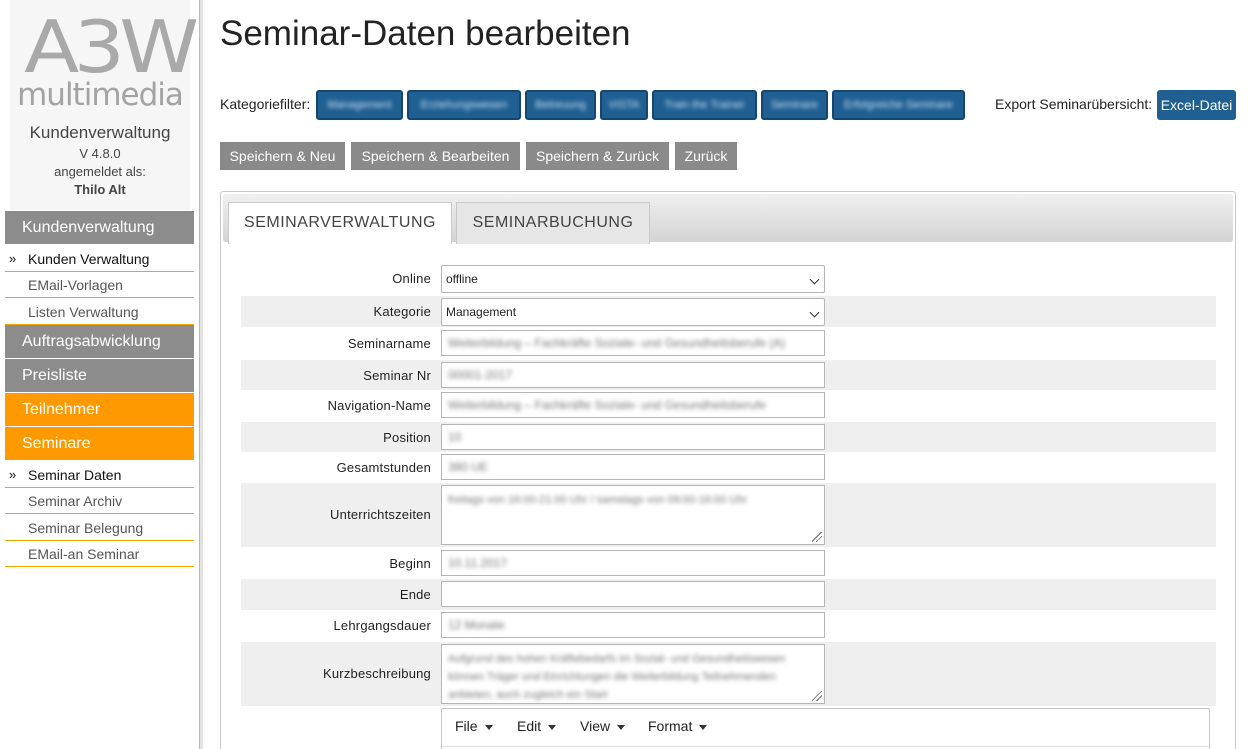  I want to click on gesamtstunden-input: 380 UE, so click(633, 467).